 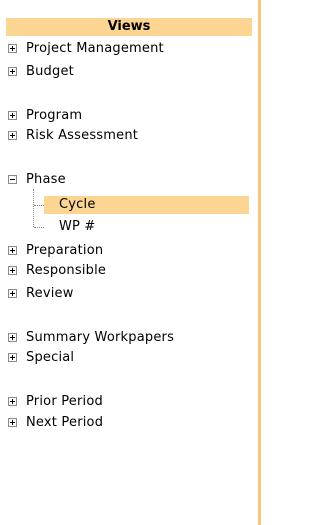 I want to click on tree-item-preparation: Preparation, so click(x=55, y=251).